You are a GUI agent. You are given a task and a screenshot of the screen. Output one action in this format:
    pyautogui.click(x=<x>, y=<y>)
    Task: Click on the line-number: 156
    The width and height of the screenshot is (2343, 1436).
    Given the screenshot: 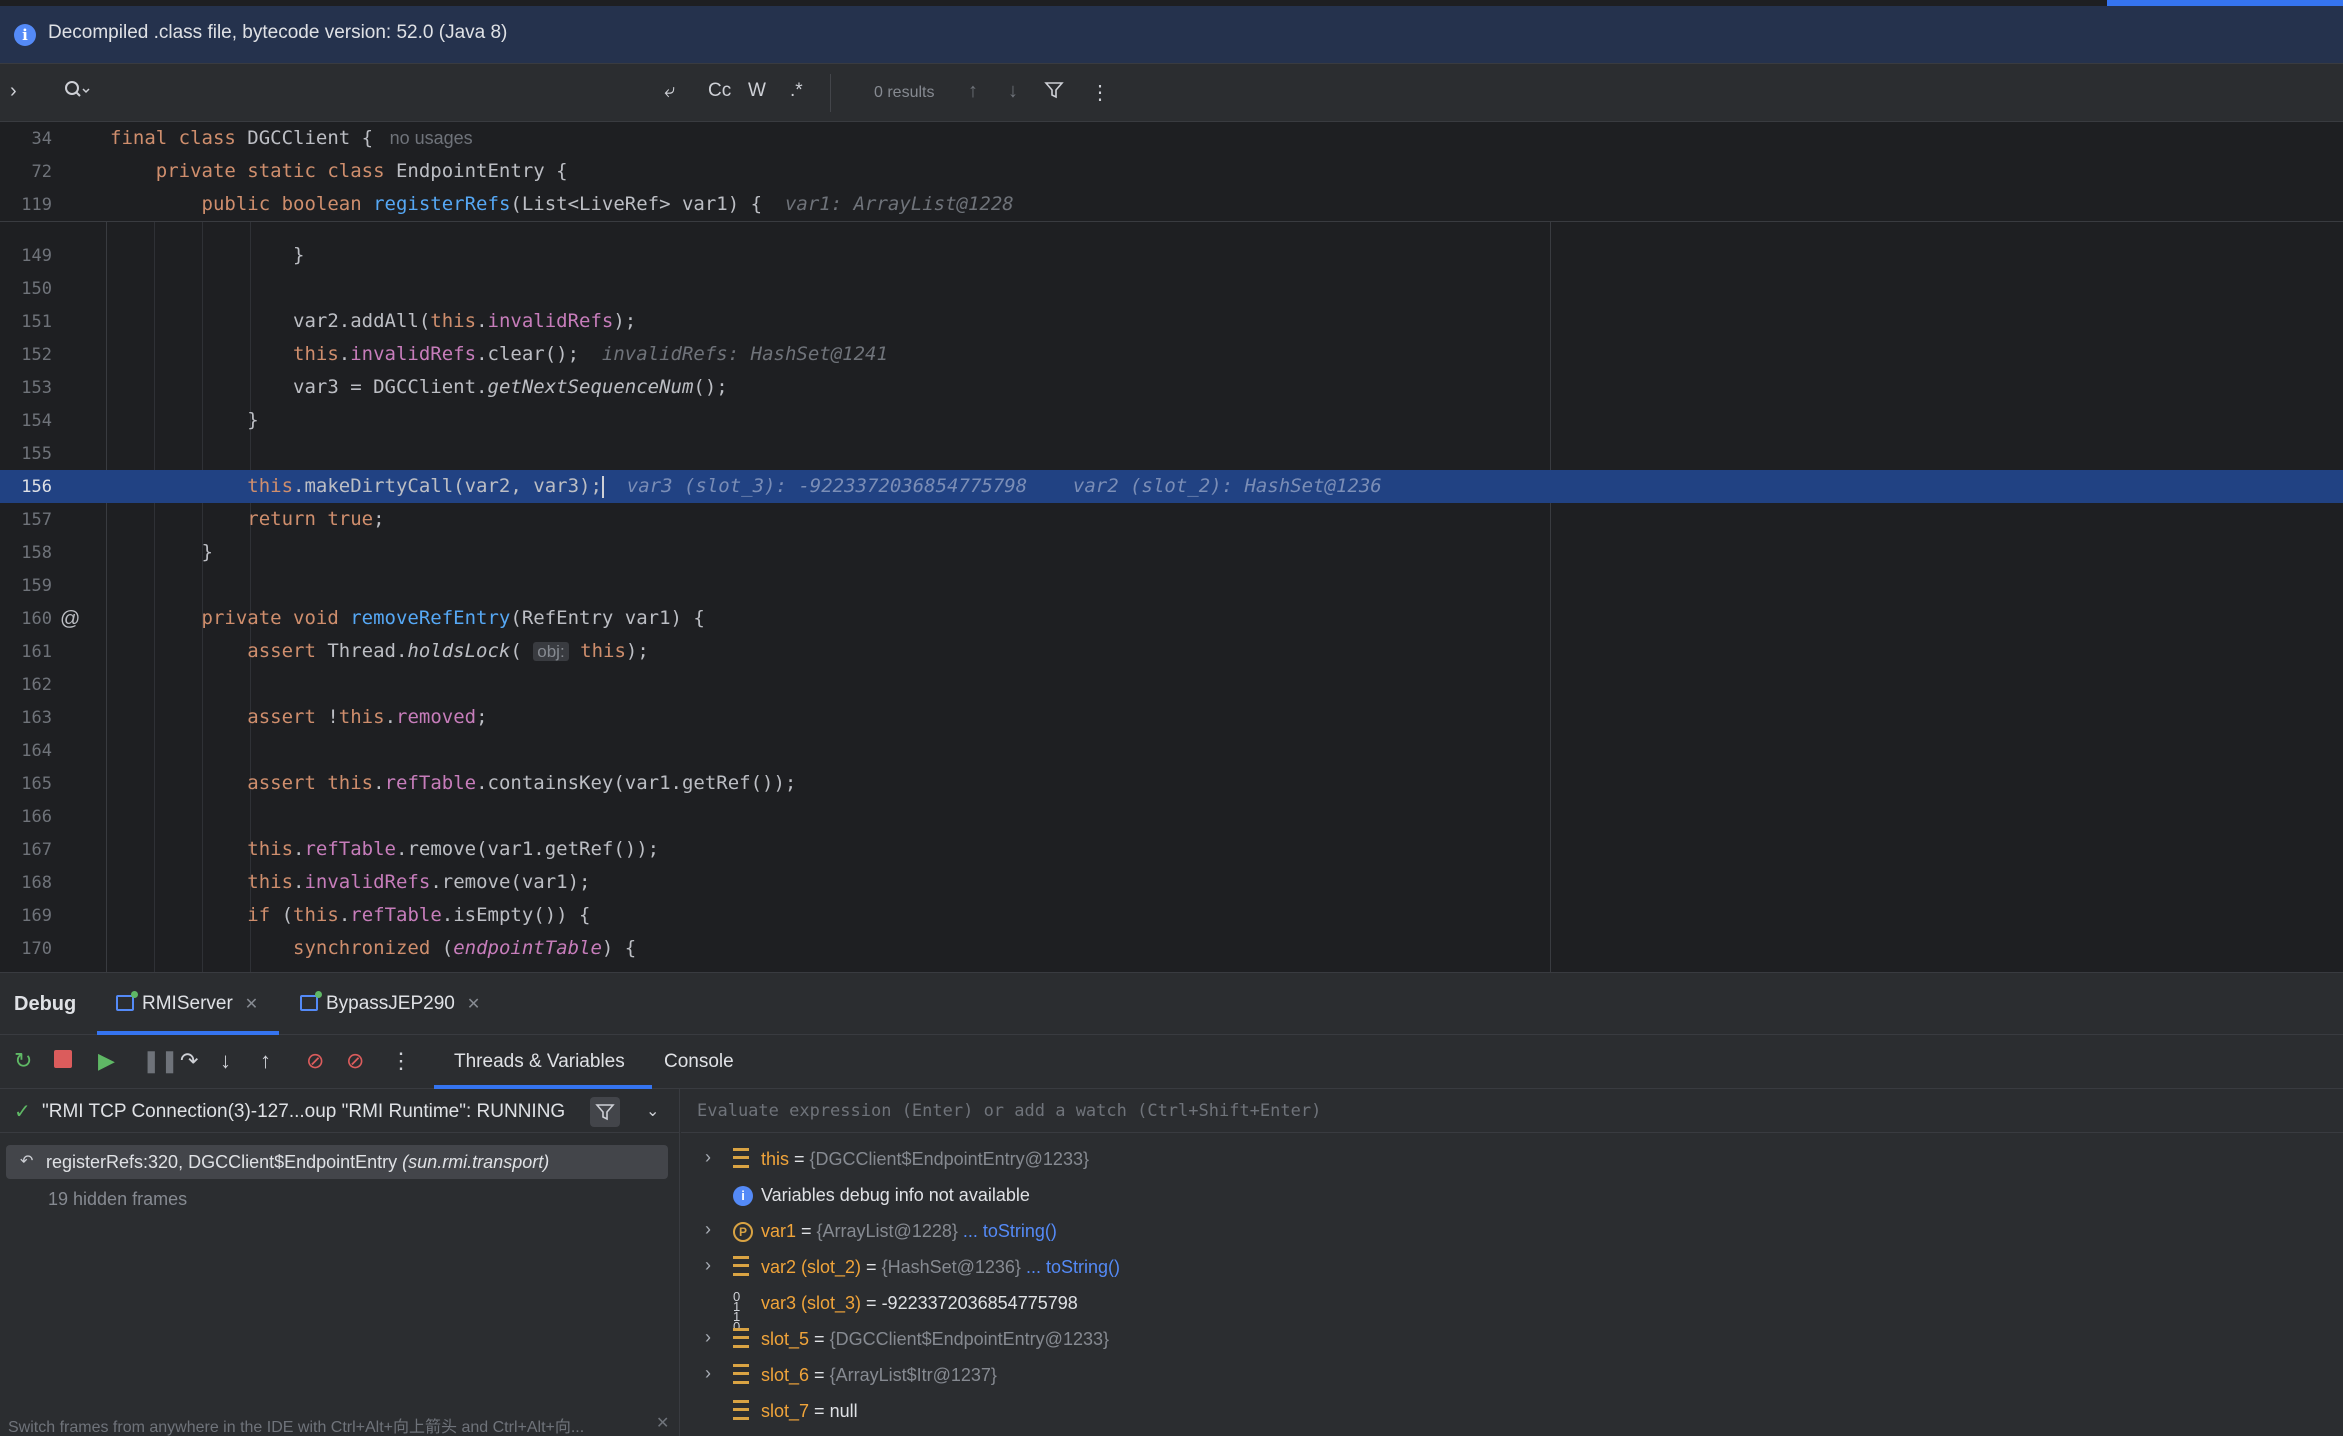 What is the action you would take?
    pyautogui.click(x=26, y=487)
    